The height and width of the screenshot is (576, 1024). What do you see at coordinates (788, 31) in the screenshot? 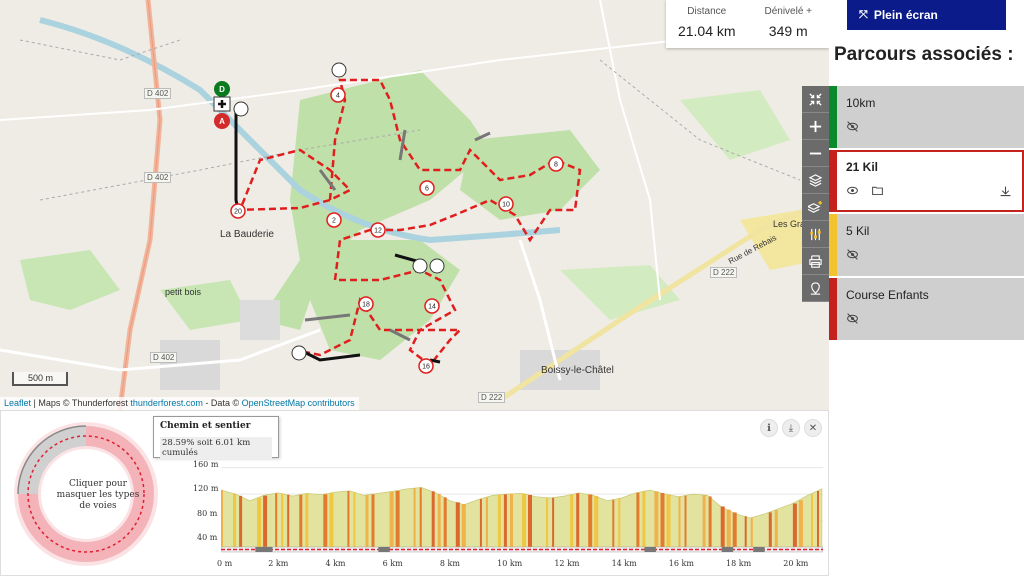
I see `elevation-value: 349 m` at bounding box center [788, 31].